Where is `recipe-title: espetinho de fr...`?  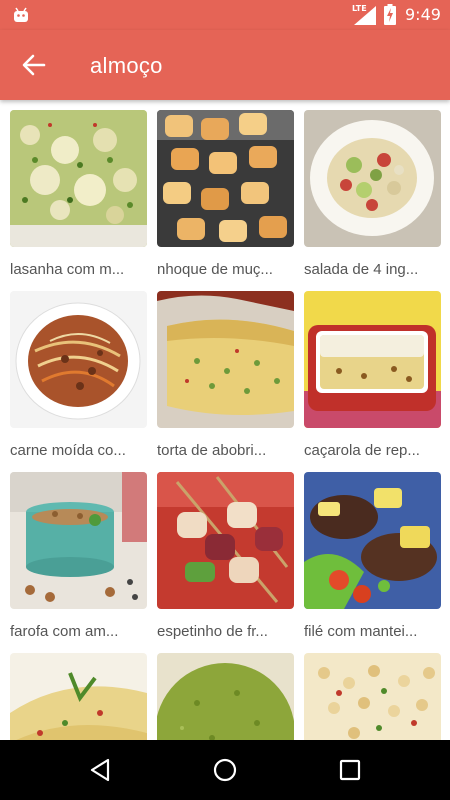
recipe-title: espetinho de fr... is located at coordinates (212, 631).